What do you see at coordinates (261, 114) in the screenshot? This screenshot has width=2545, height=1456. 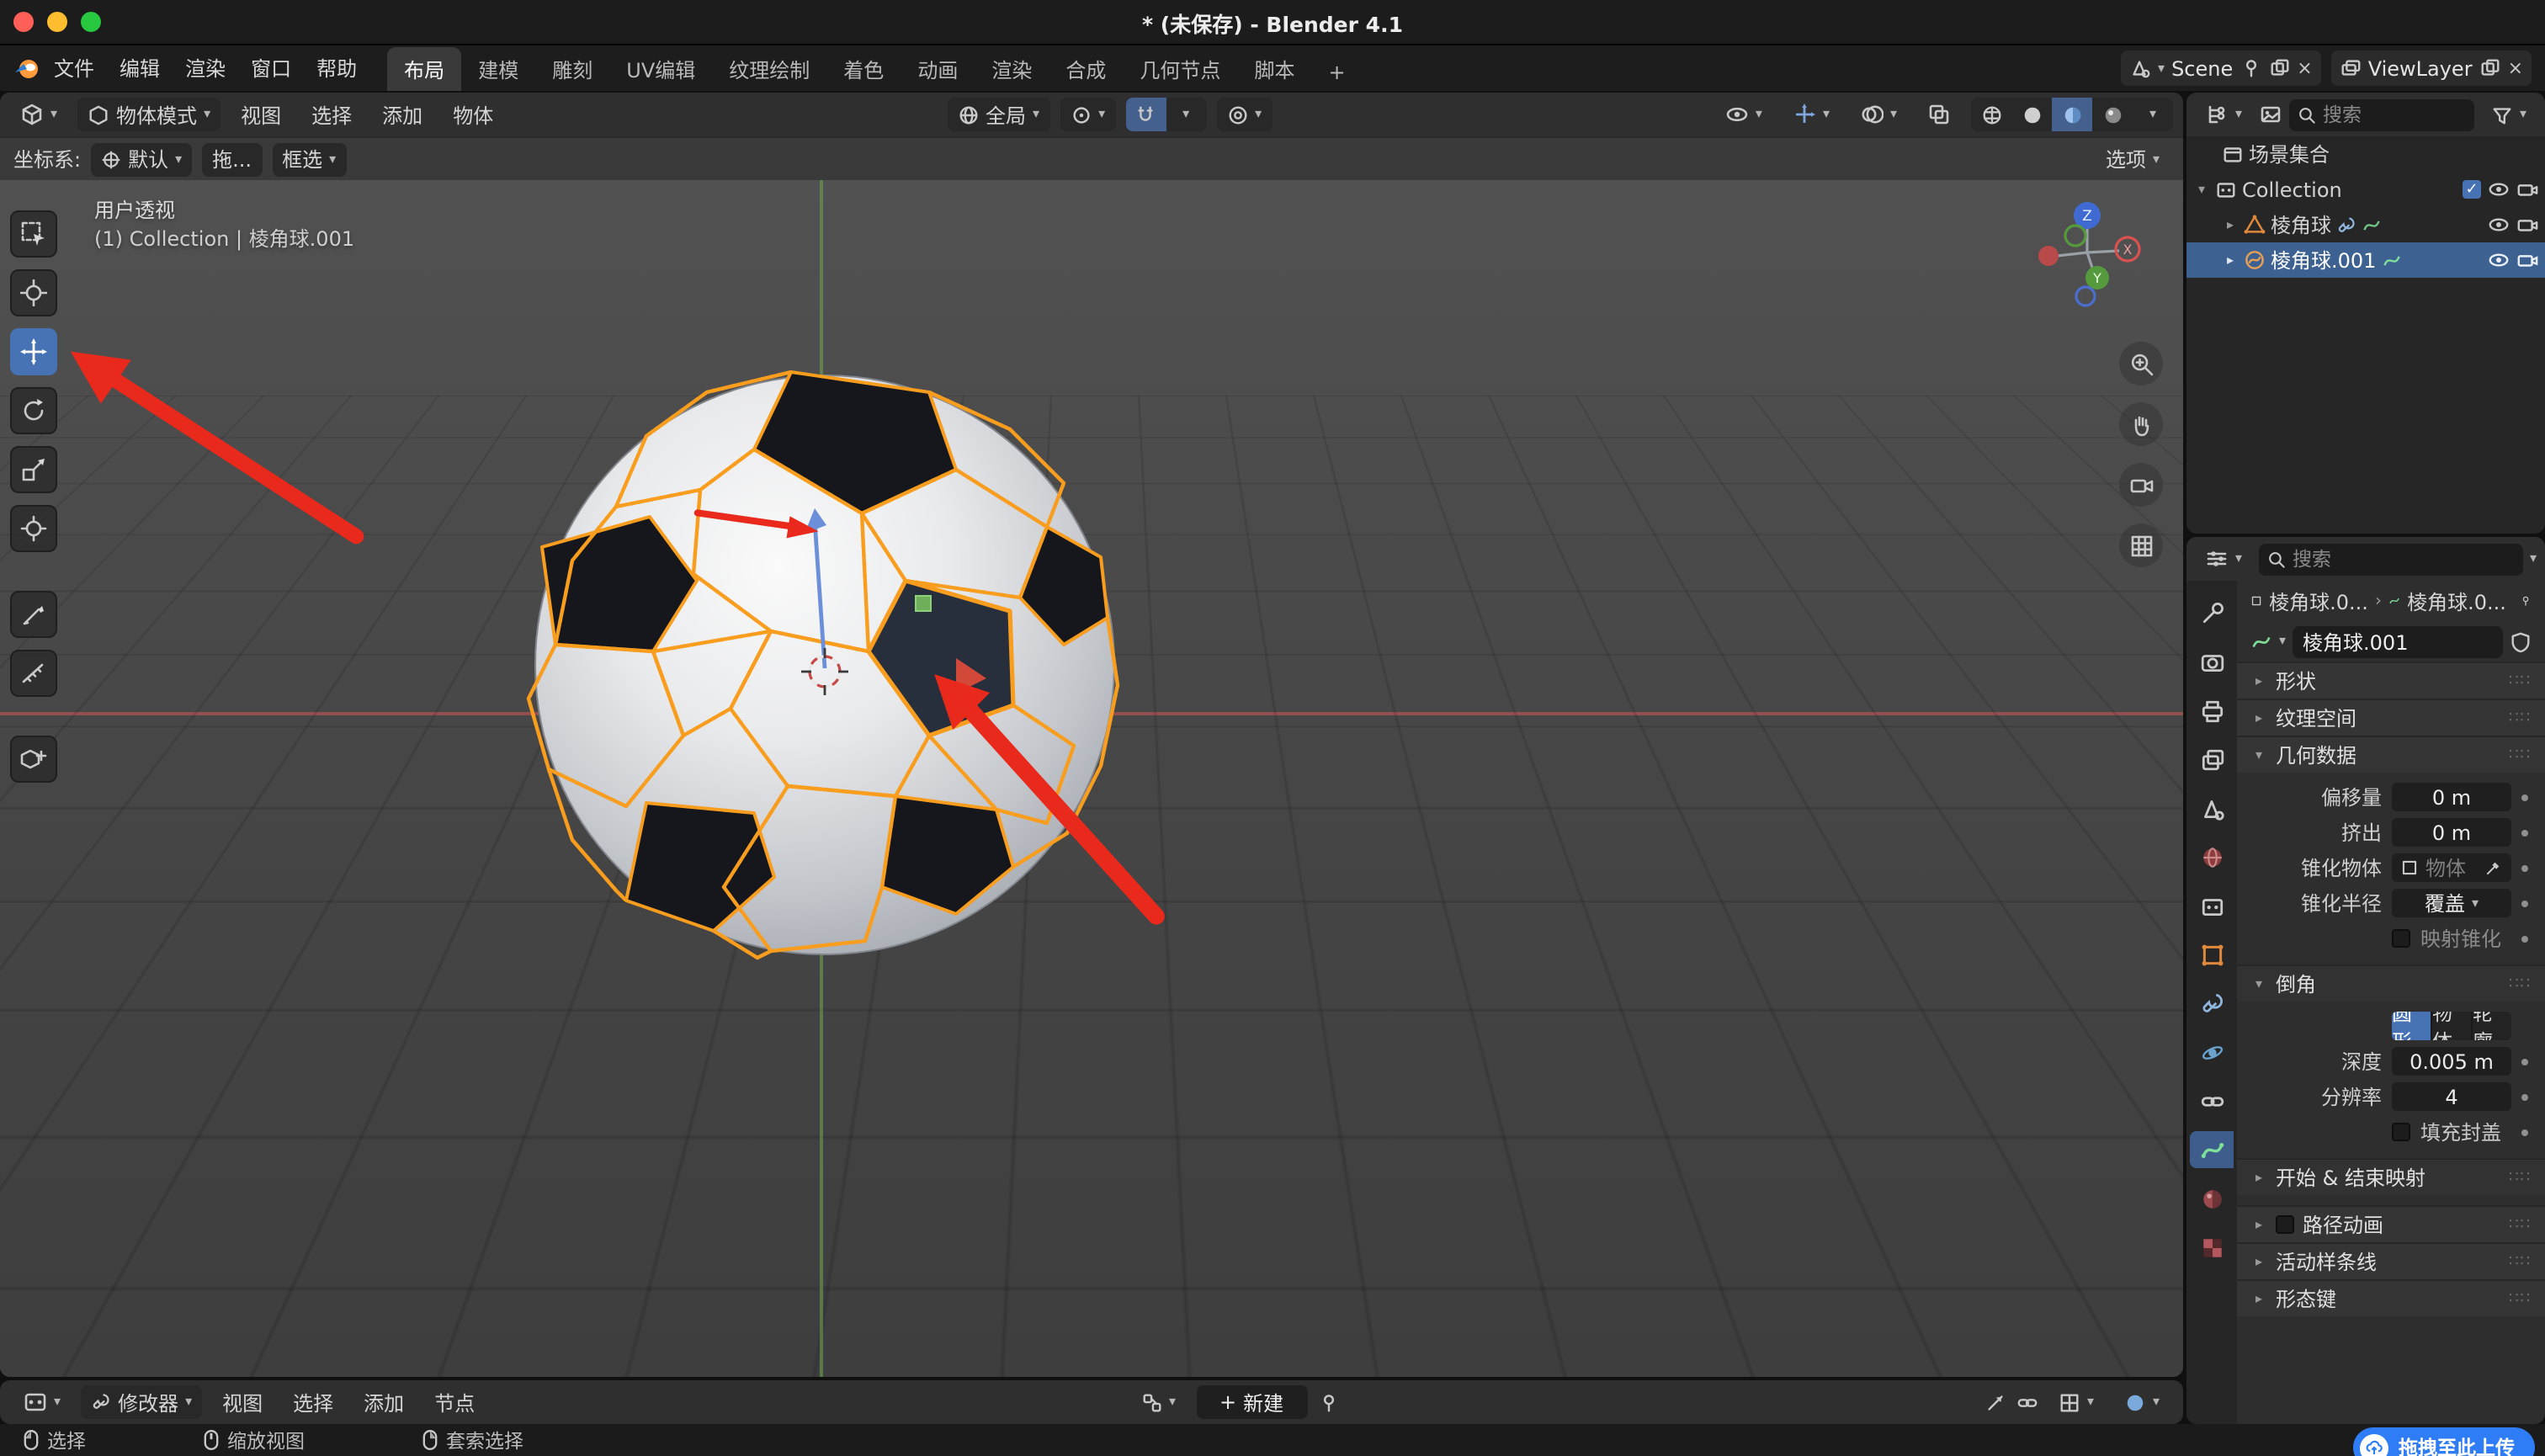 I see `viewport-menu-view: 视图` at bounding box center [261, 114].